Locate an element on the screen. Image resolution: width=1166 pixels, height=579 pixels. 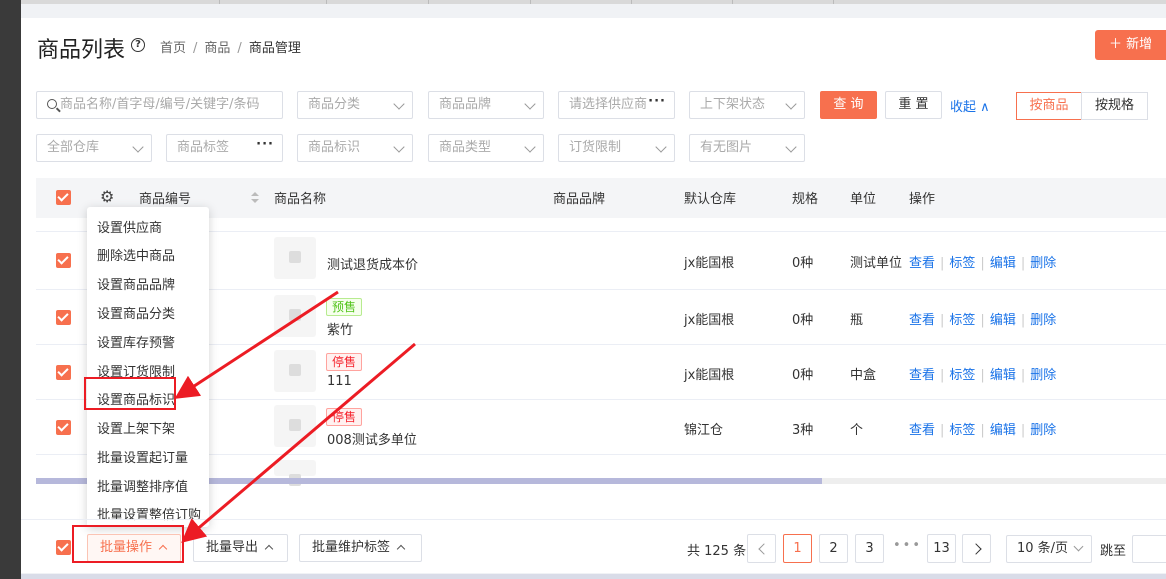
prev-page-button is located at coordinates (761, 548).